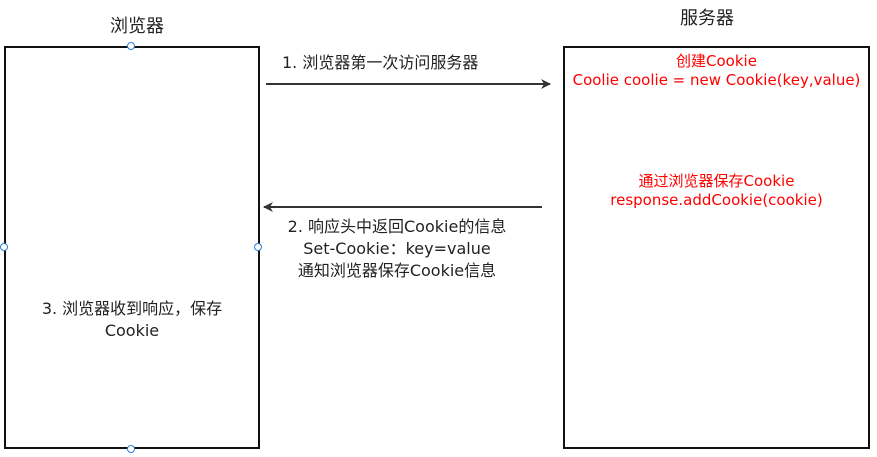 The height and width of the screenshot is (457, 877). Describe the element at coordinates (131, 449) in the screenshot. I see `browser-handle-bottom` at that location.